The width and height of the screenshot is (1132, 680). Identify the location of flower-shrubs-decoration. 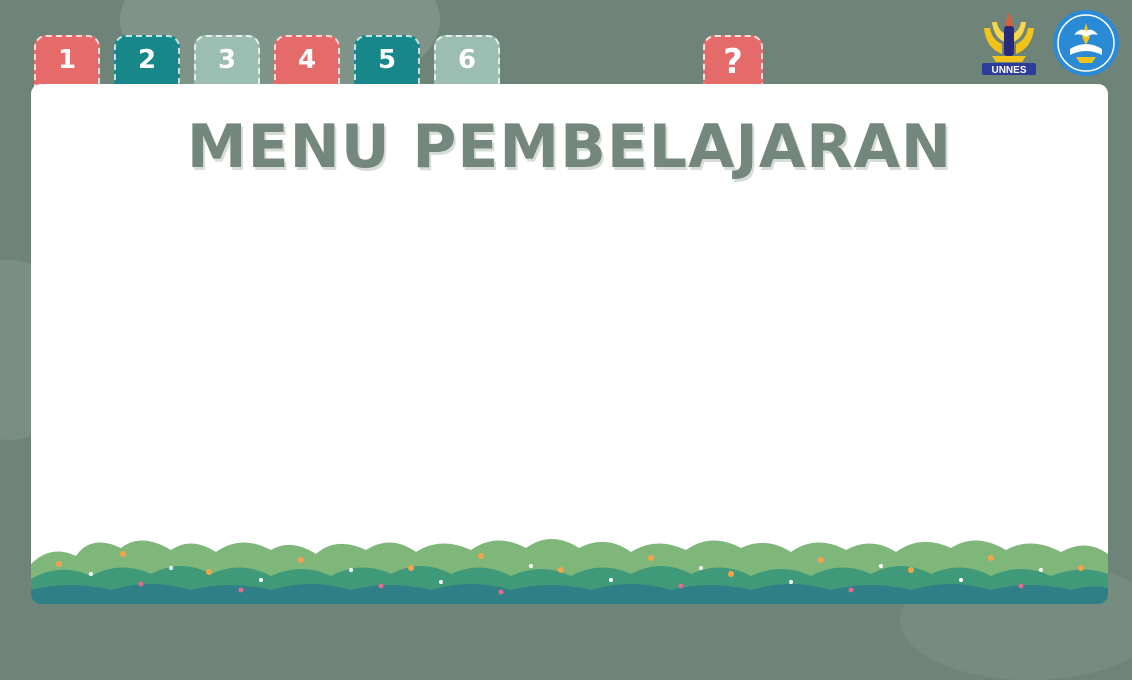
(569, 571).